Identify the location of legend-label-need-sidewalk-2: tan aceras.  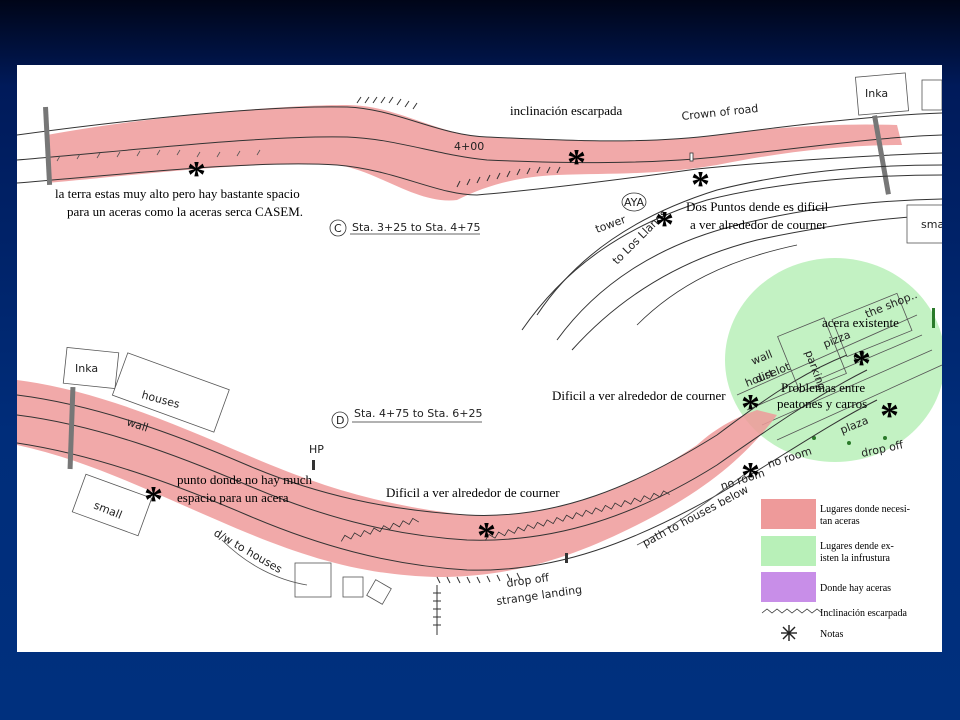
(840, 521).